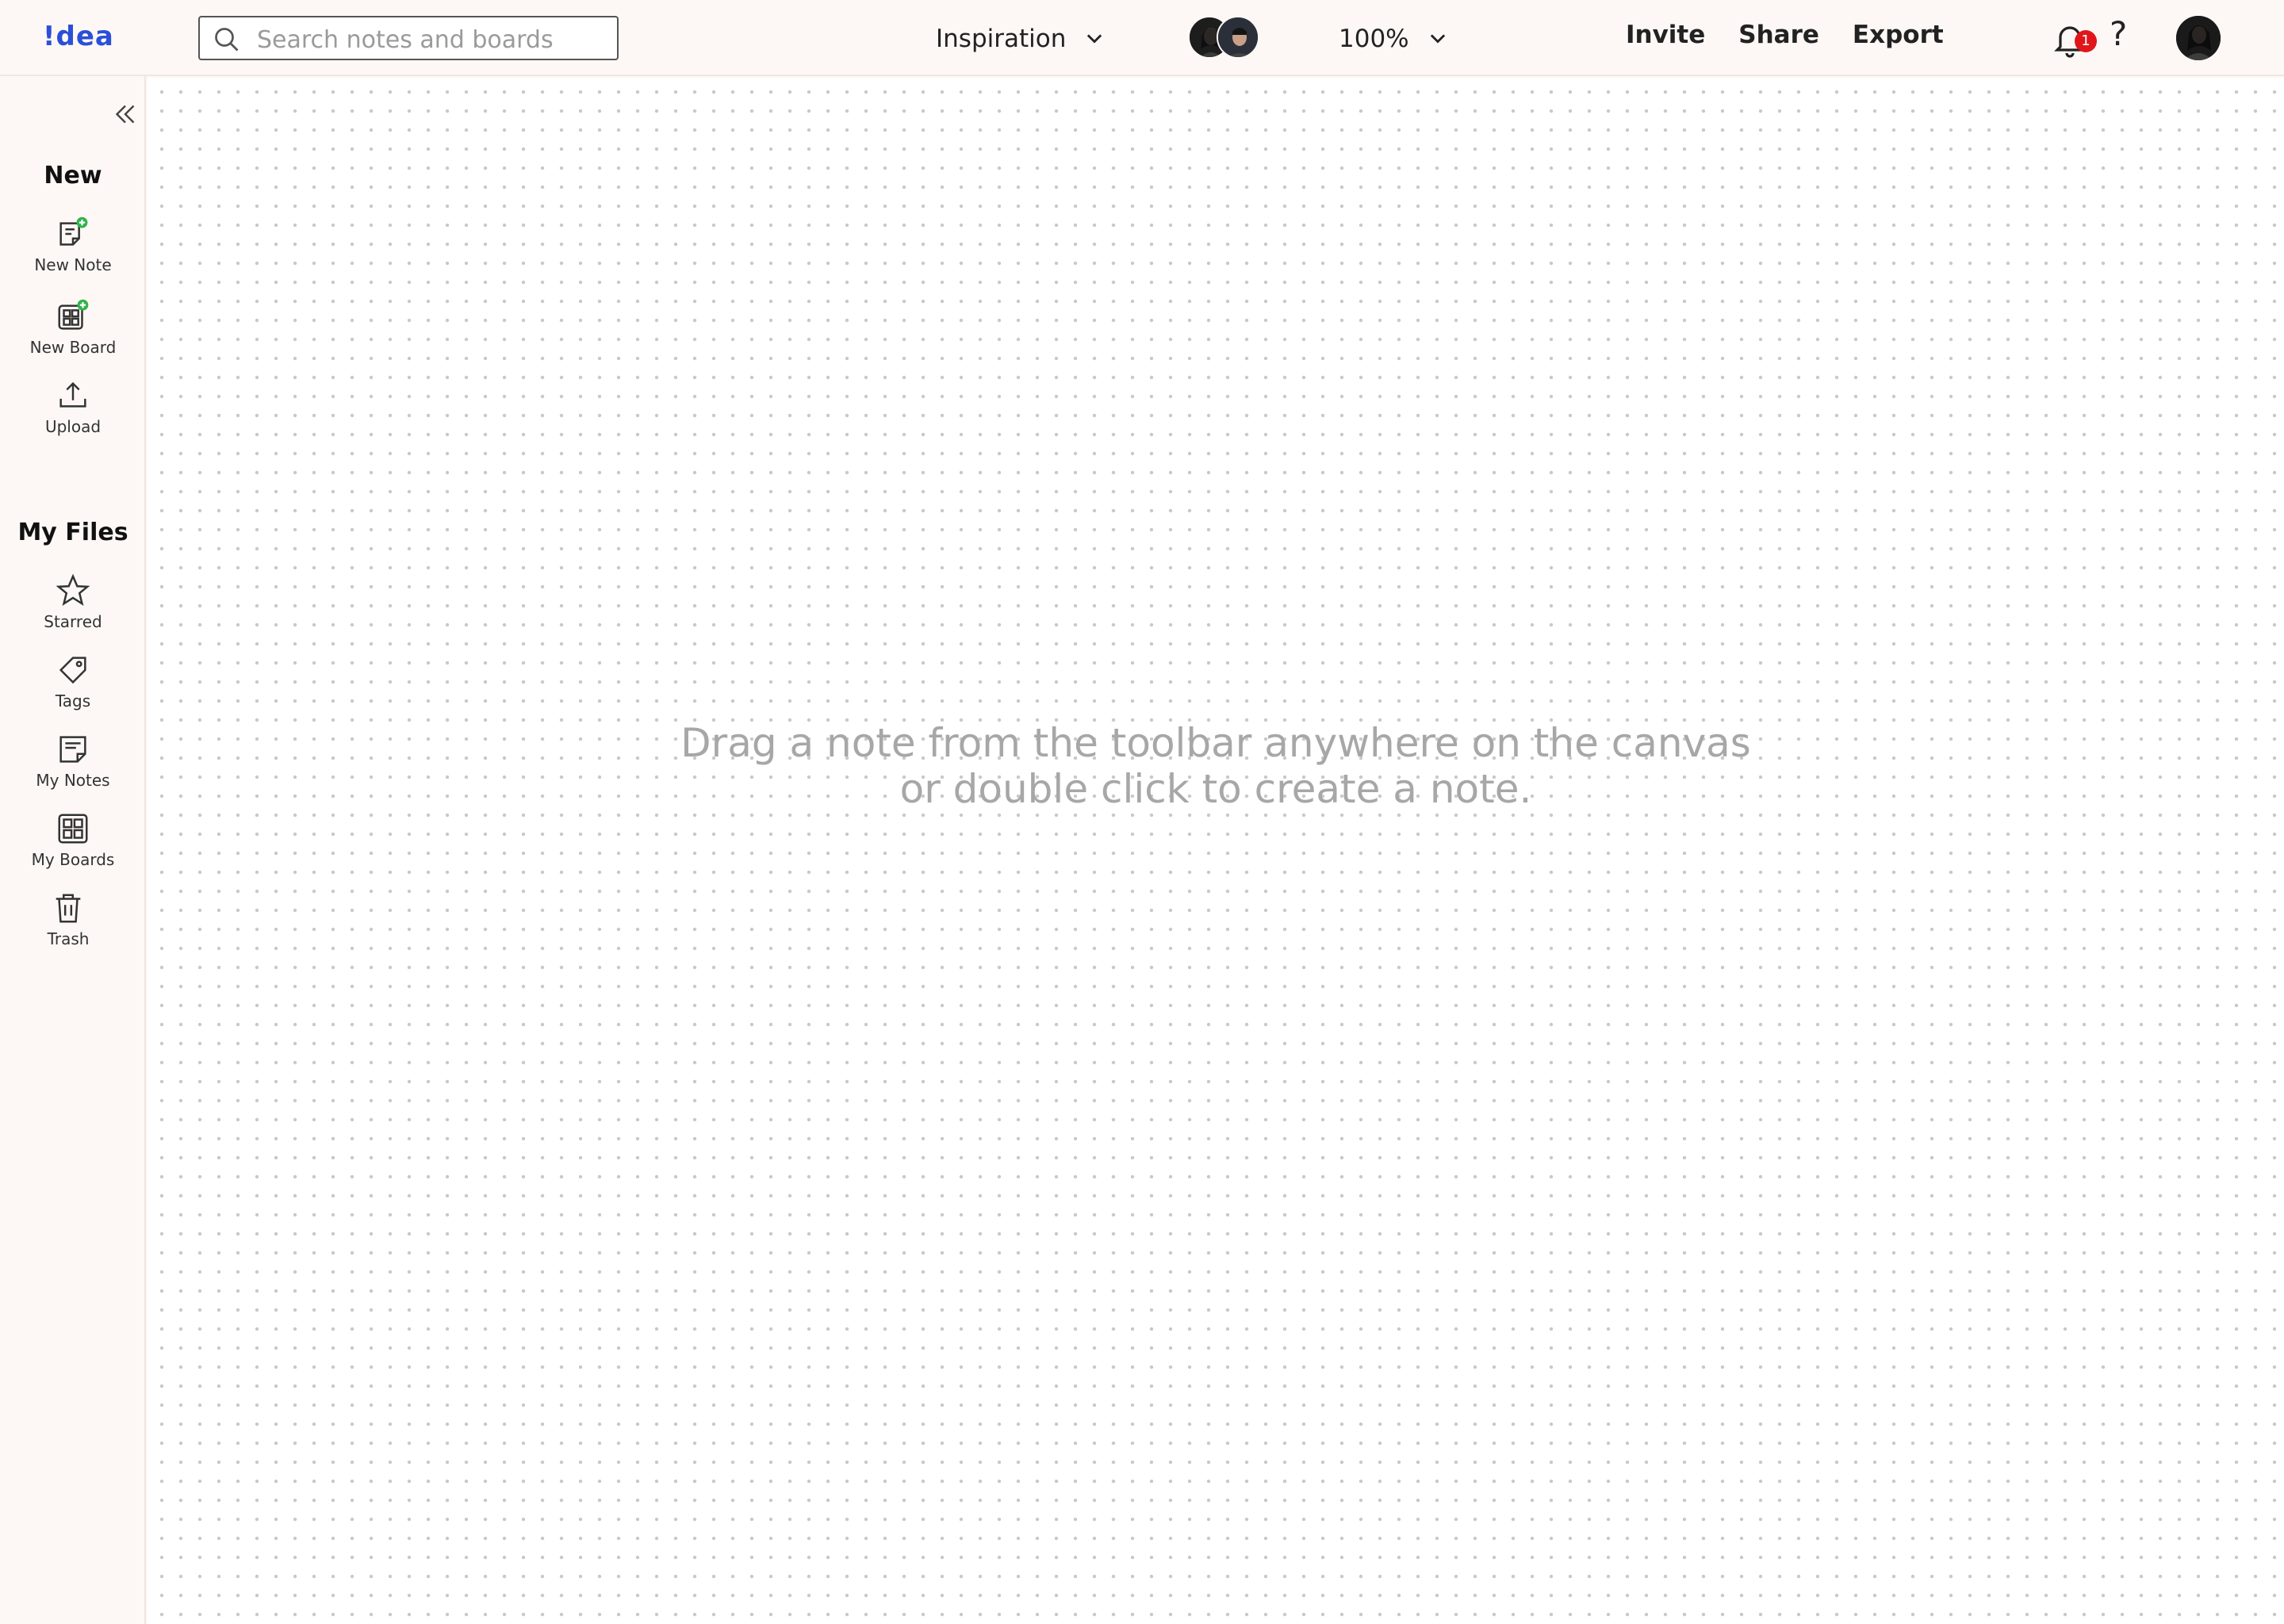 Image resolution: width=2284 pixels, height=1624 pixels. I want to click on new-section-title: New, so click(73, 176).